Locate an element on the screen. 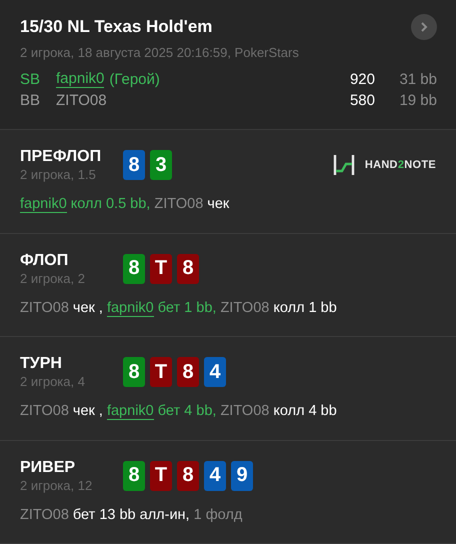 This screenshot has height=544, width=456. player-position: SB is located at coordinates (31, 79).